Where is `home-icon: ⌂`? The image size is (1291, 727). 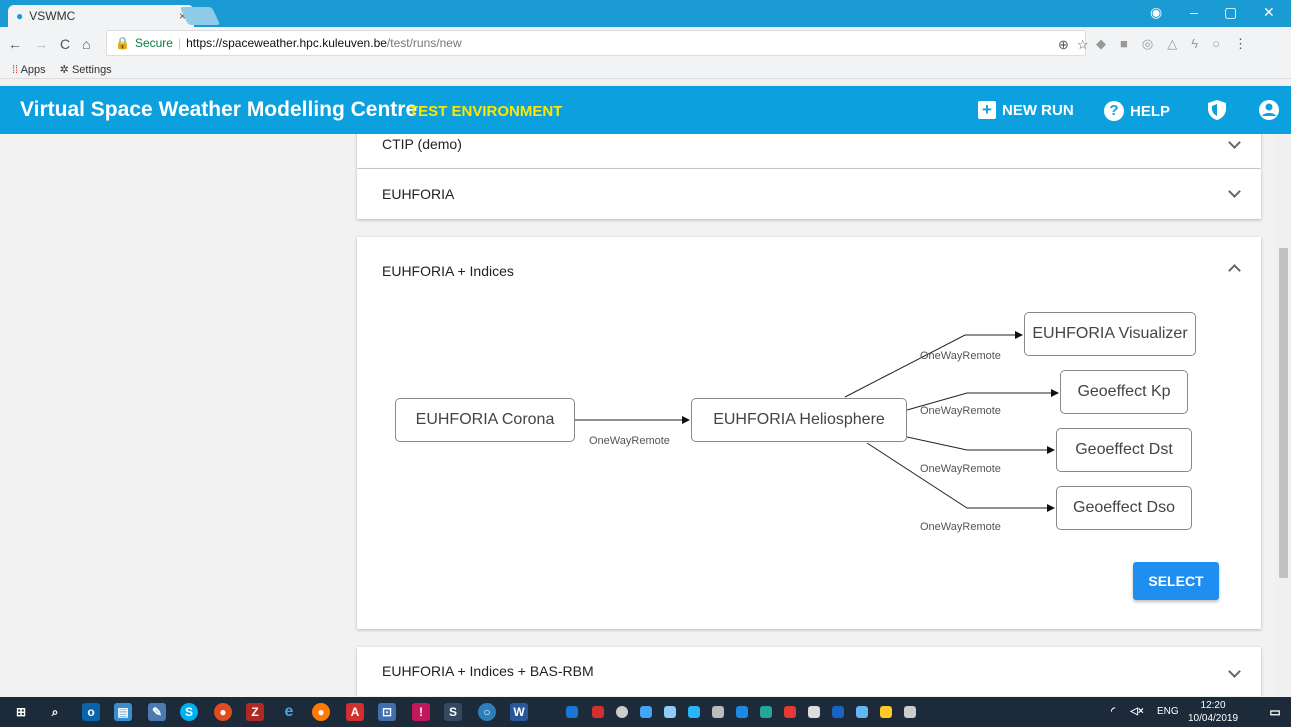
home-icon: ⌂ is located at coordinates (86, 44).